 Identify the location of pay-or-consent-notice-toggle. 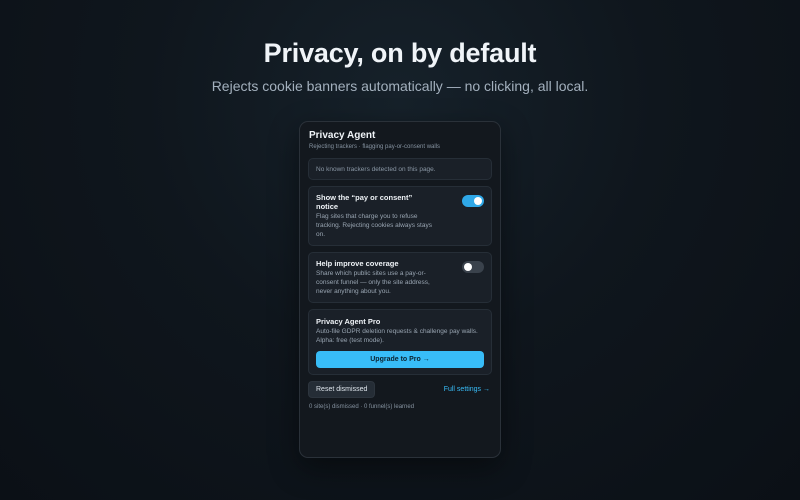
(473, 201).